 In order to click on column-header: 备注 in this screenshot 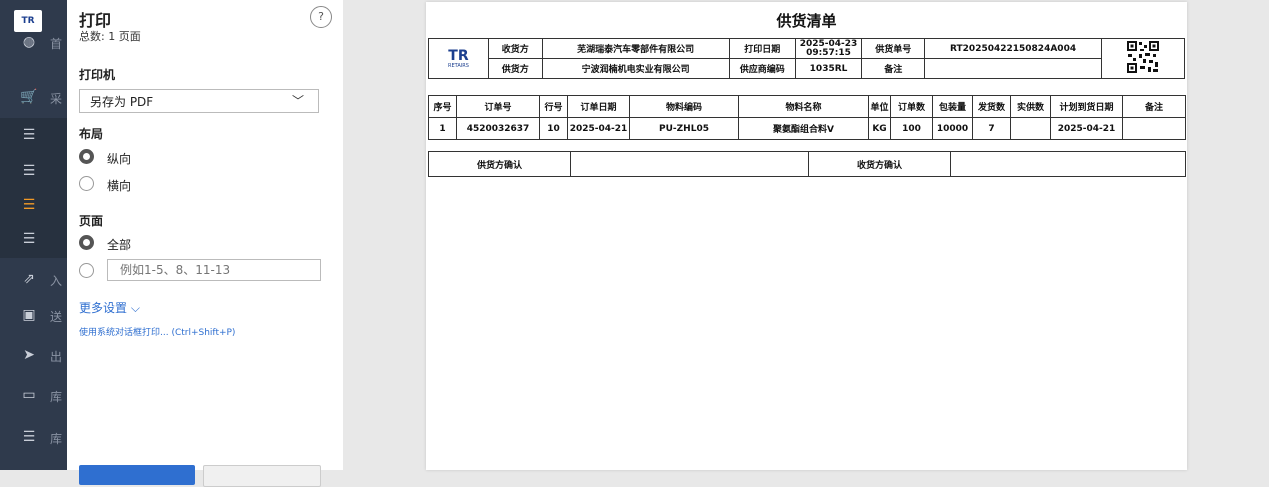, I will do `click(1154, 106)`.